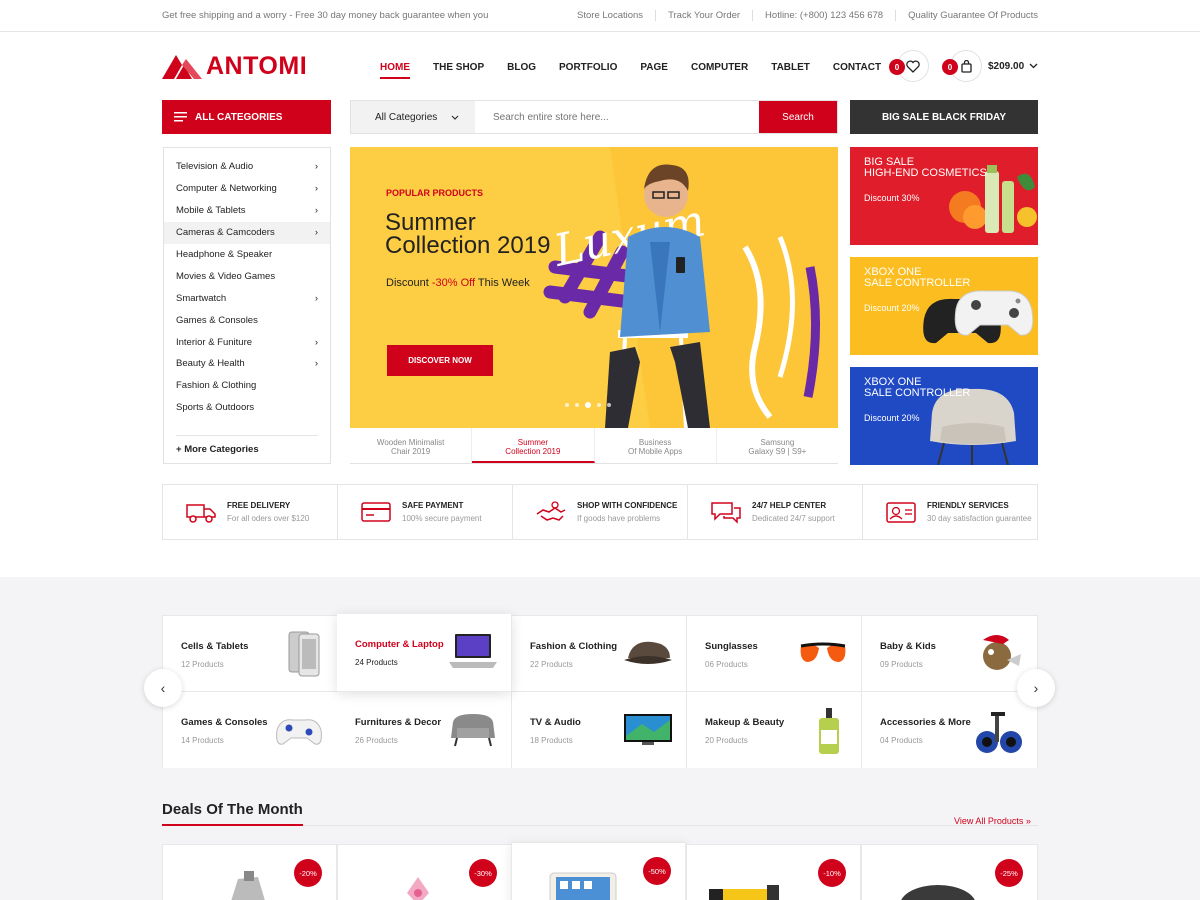  What do you see at coordinates (247, 189) in the screenshot?
I see `category-item-computer-networking: Computer & Networking ›` at bounding box center [247, 189].